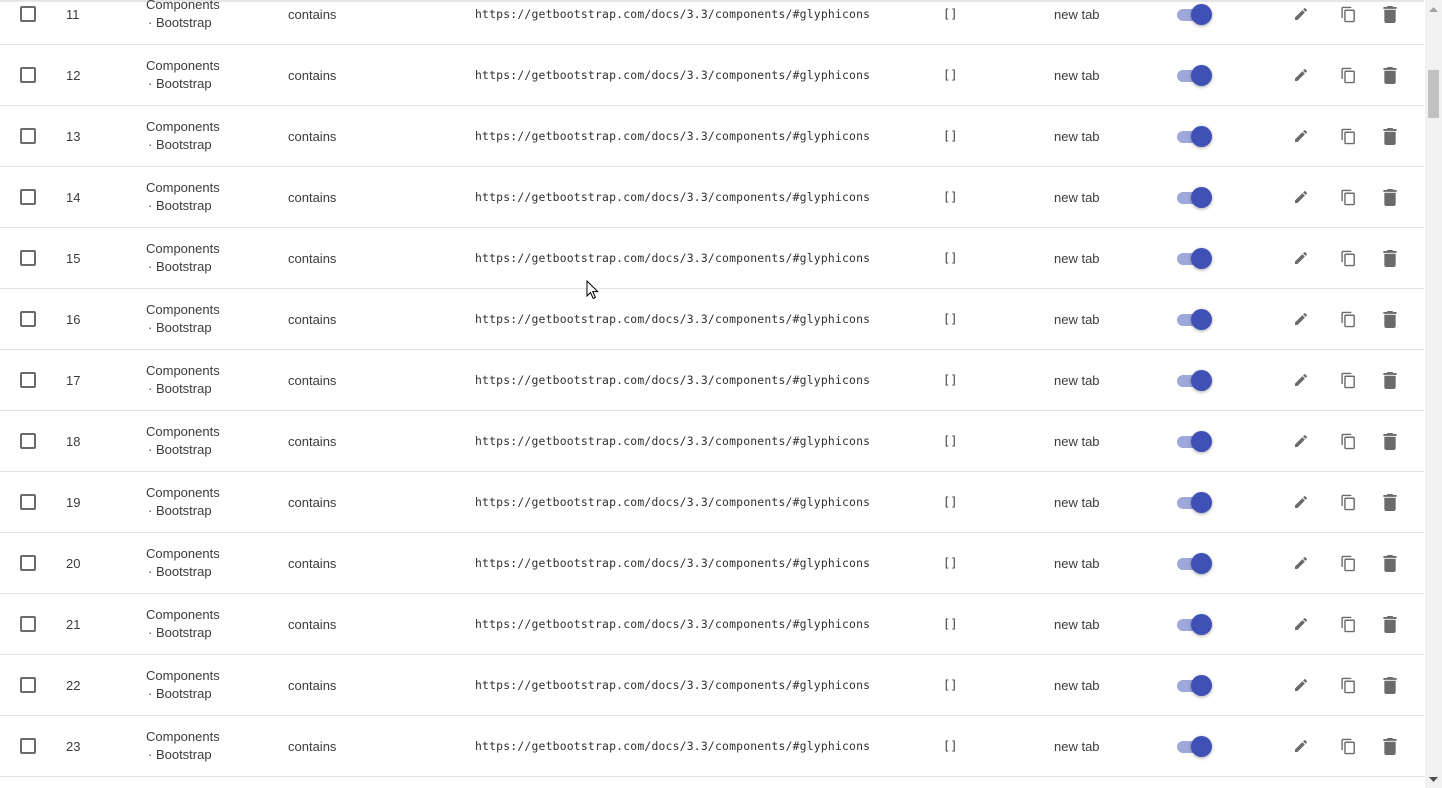  Describe the element at coordinates (1433, 8) in the screenshot. I see `scroll-up-arrow-icon` at that location.